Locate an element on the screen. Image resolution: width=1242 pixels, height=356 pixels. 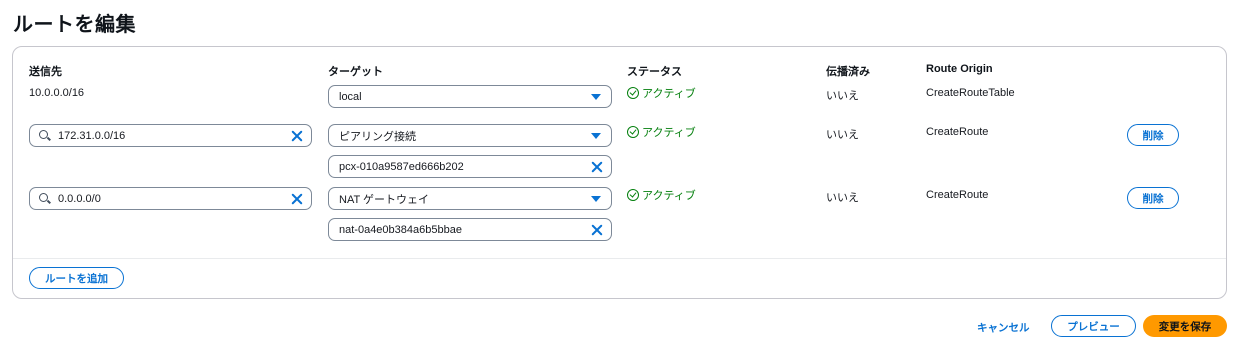
target-type-value: NAT ゲートウェイ is located at coordinates (384, 199).